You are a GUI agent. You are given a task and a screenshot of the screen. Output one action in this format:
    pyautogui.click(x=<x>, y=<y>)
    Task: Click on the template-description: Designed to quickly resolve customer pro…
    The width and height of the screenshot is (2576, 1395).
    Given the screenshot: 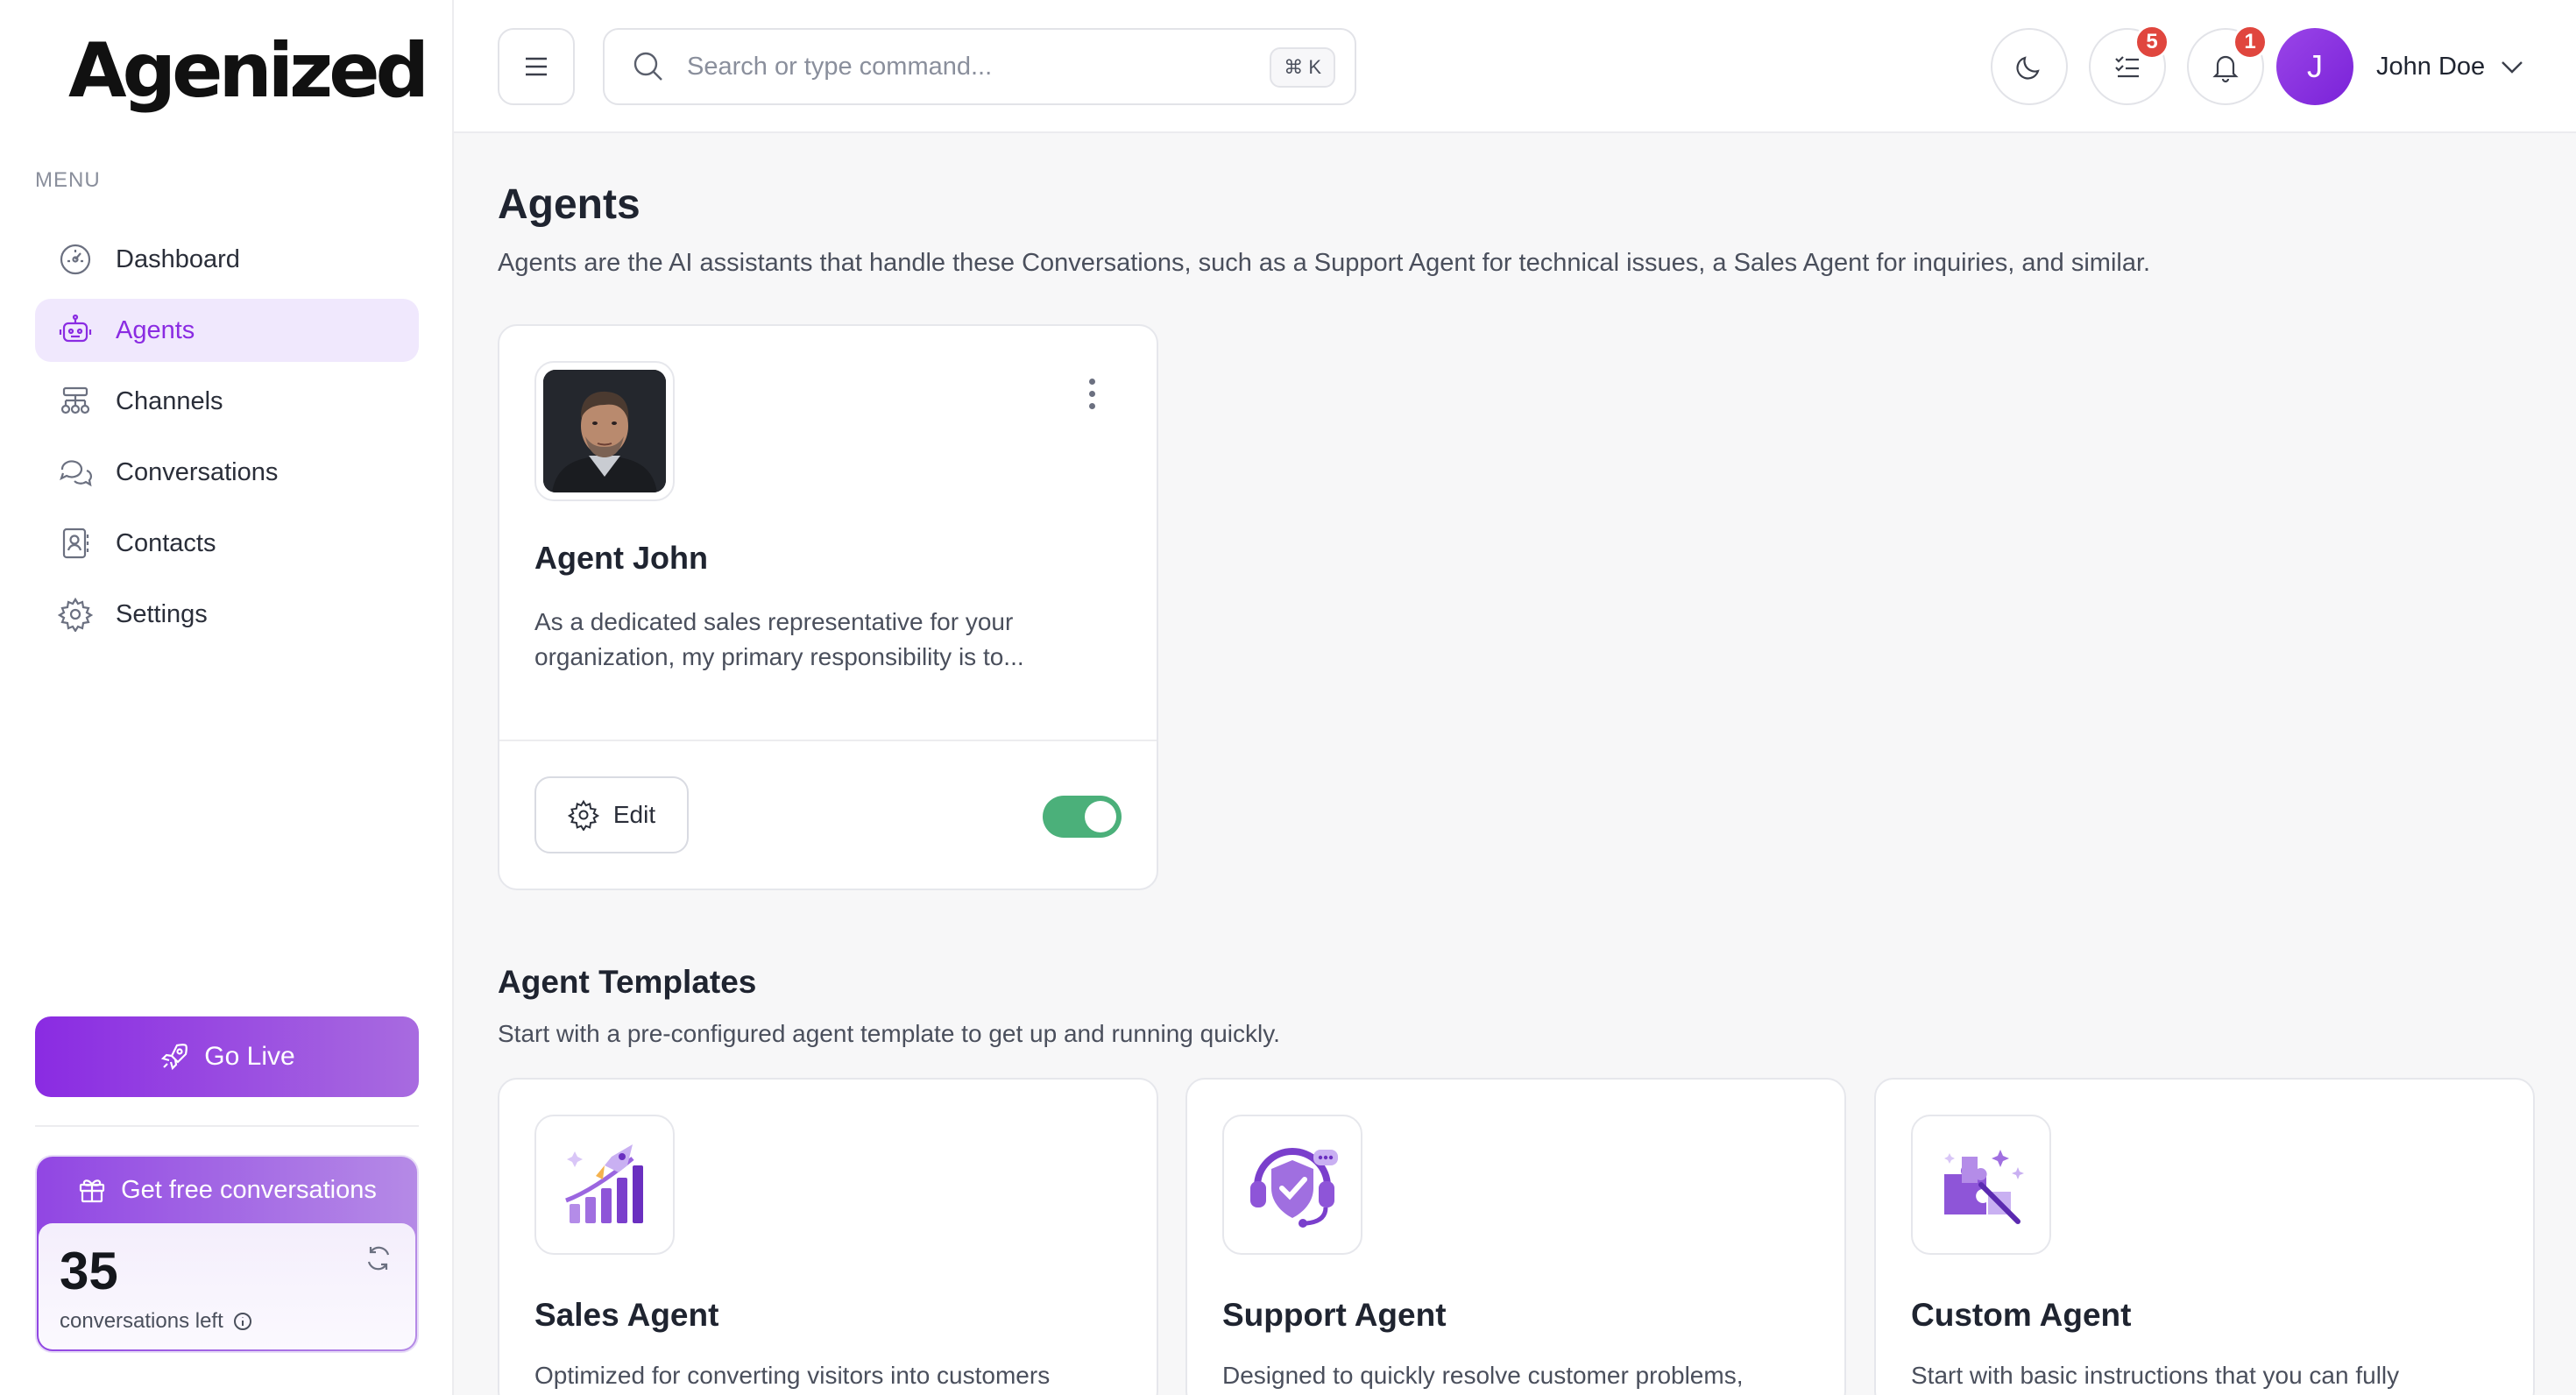 What is the action you would take?
    pyautogui.click(x=1483, y=1375)
    